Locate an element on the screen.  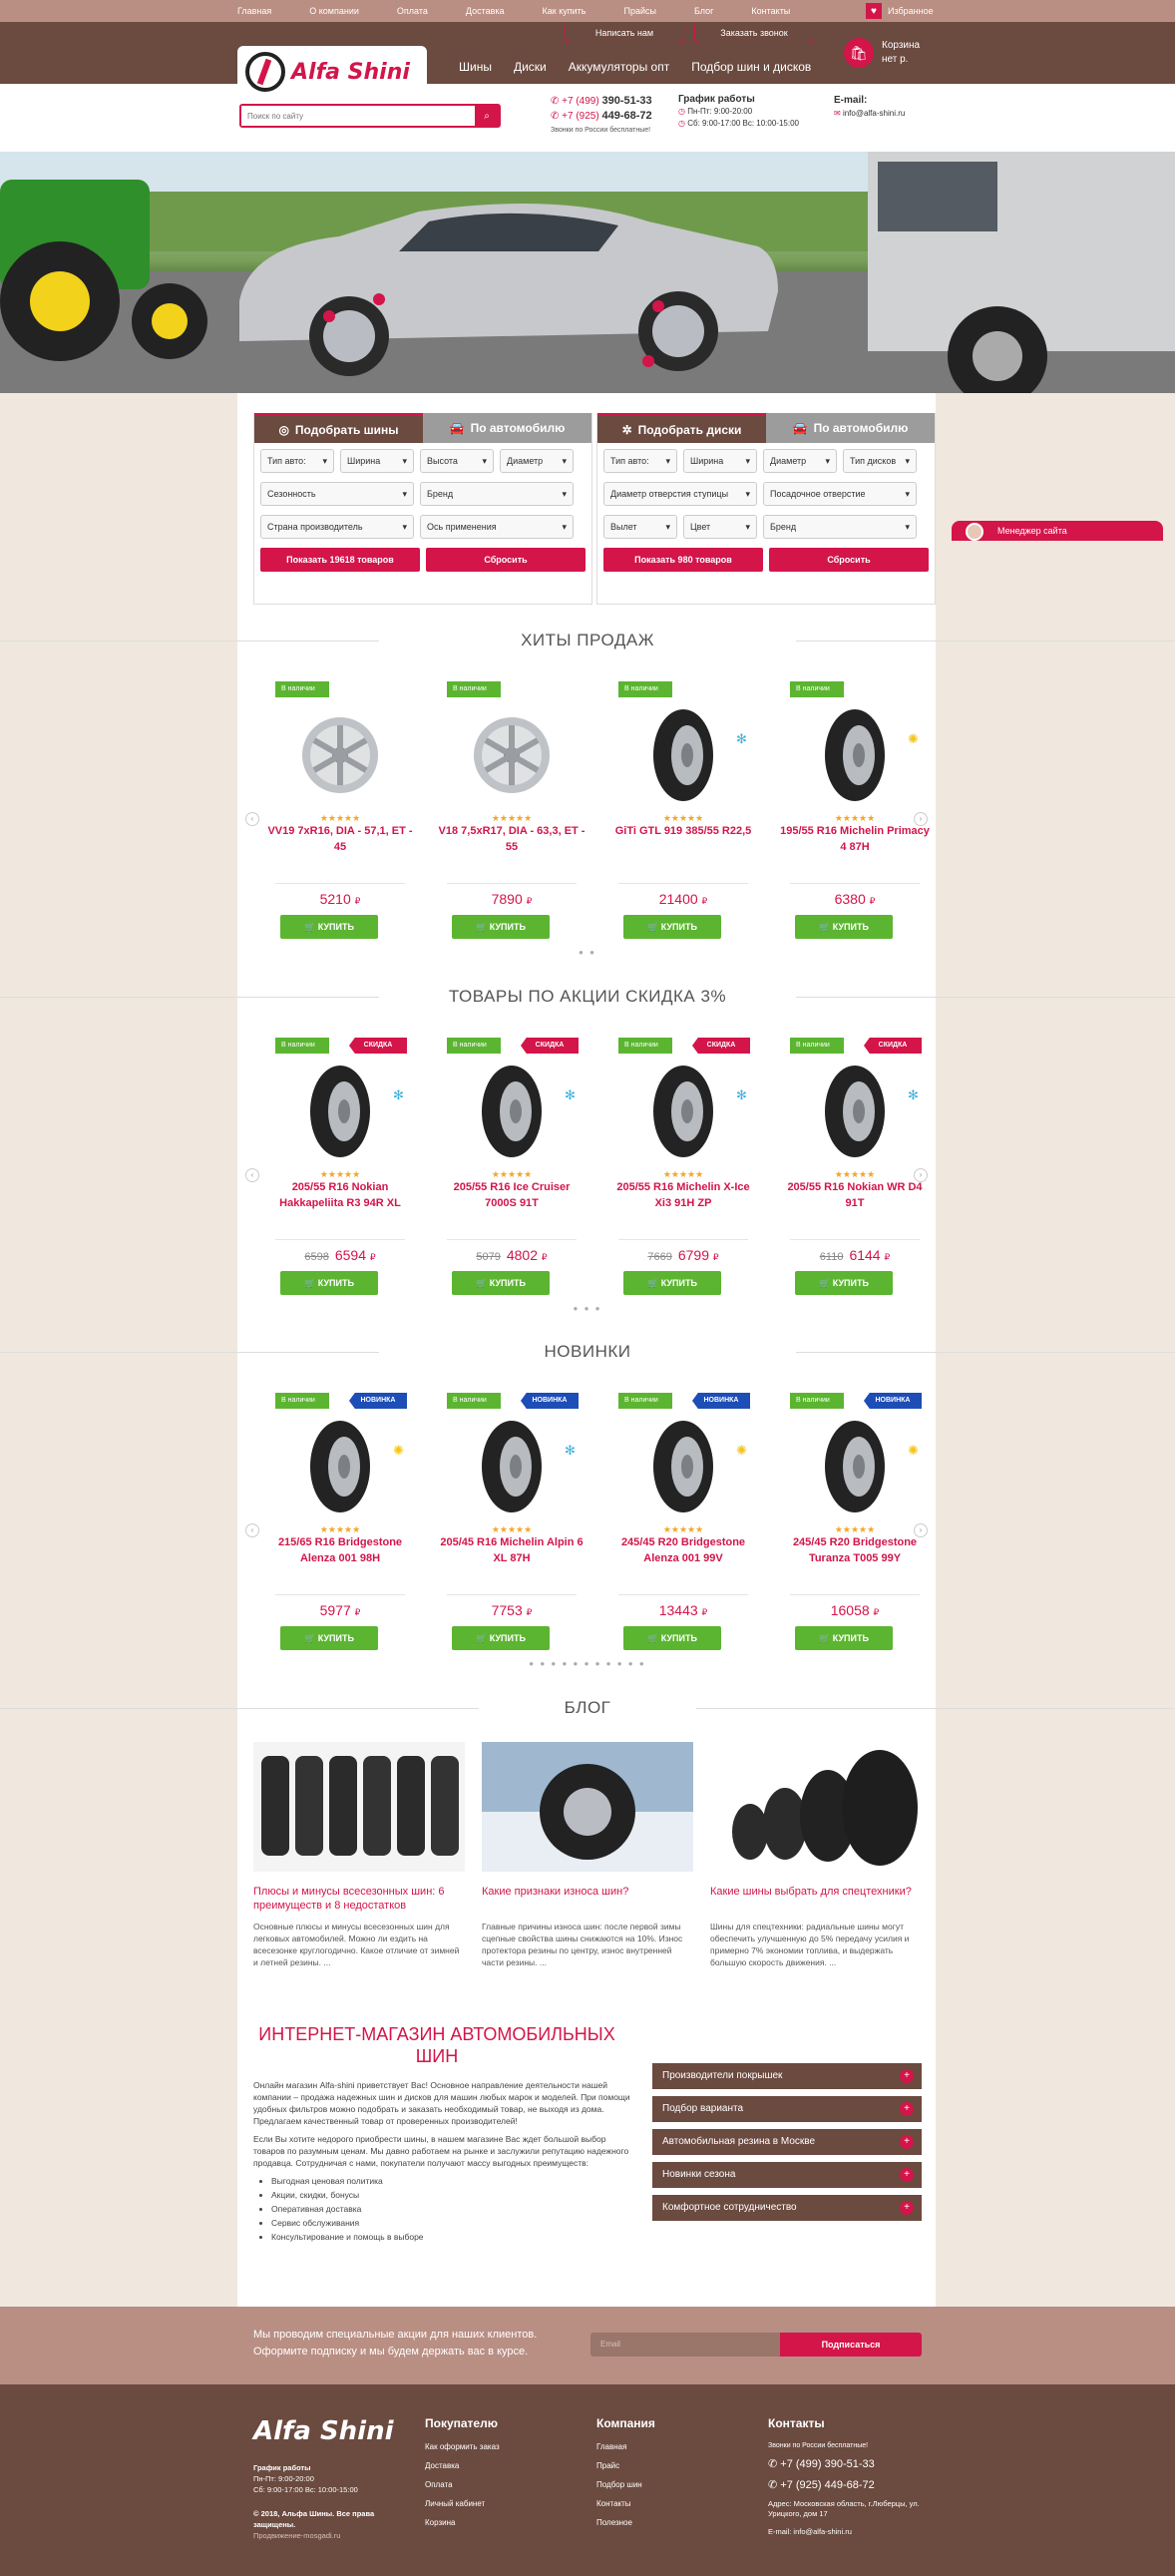
accordion-item: Производители покрышек + is located at coordinates (787, 2076).